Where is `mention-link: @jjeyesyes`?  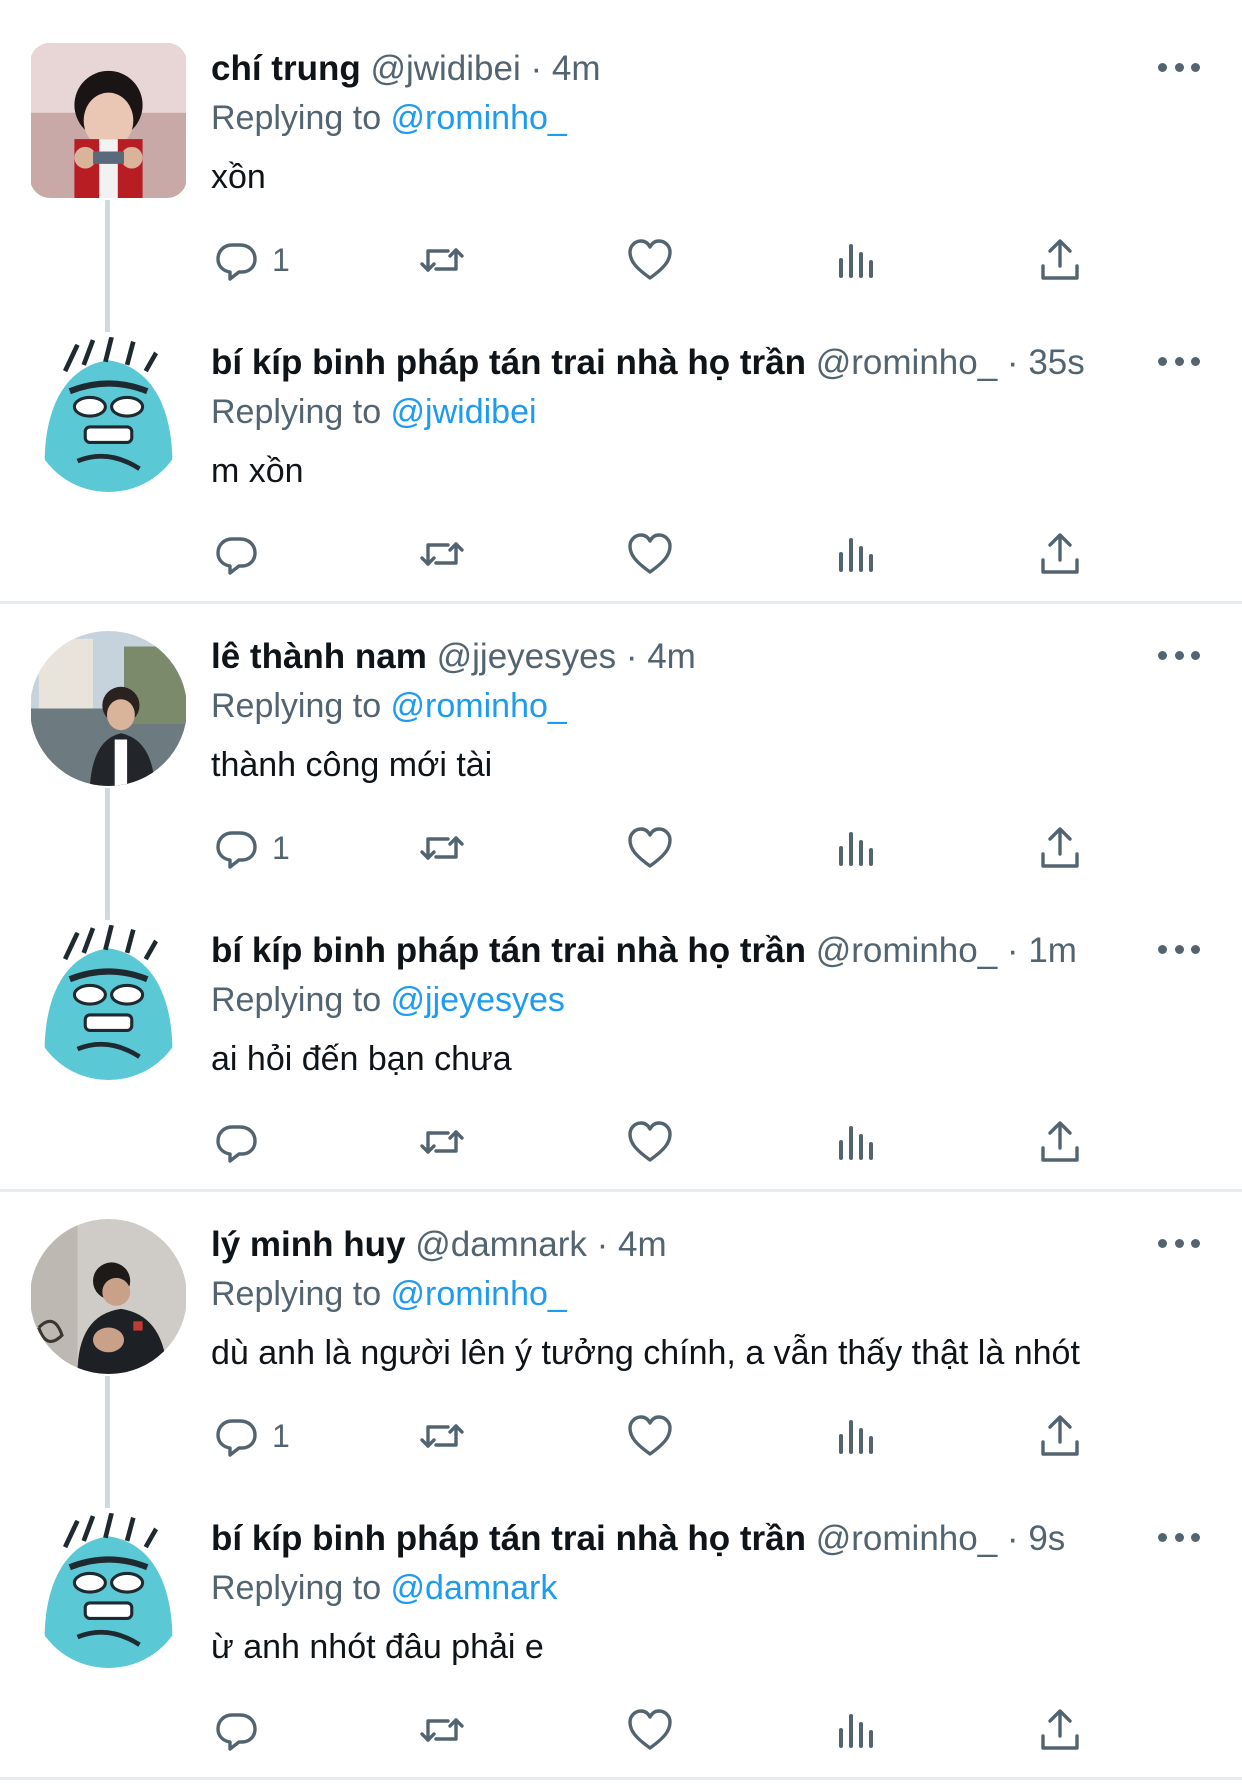 mention-link: @jjeyesyes is located at coordinates (478, 1000).